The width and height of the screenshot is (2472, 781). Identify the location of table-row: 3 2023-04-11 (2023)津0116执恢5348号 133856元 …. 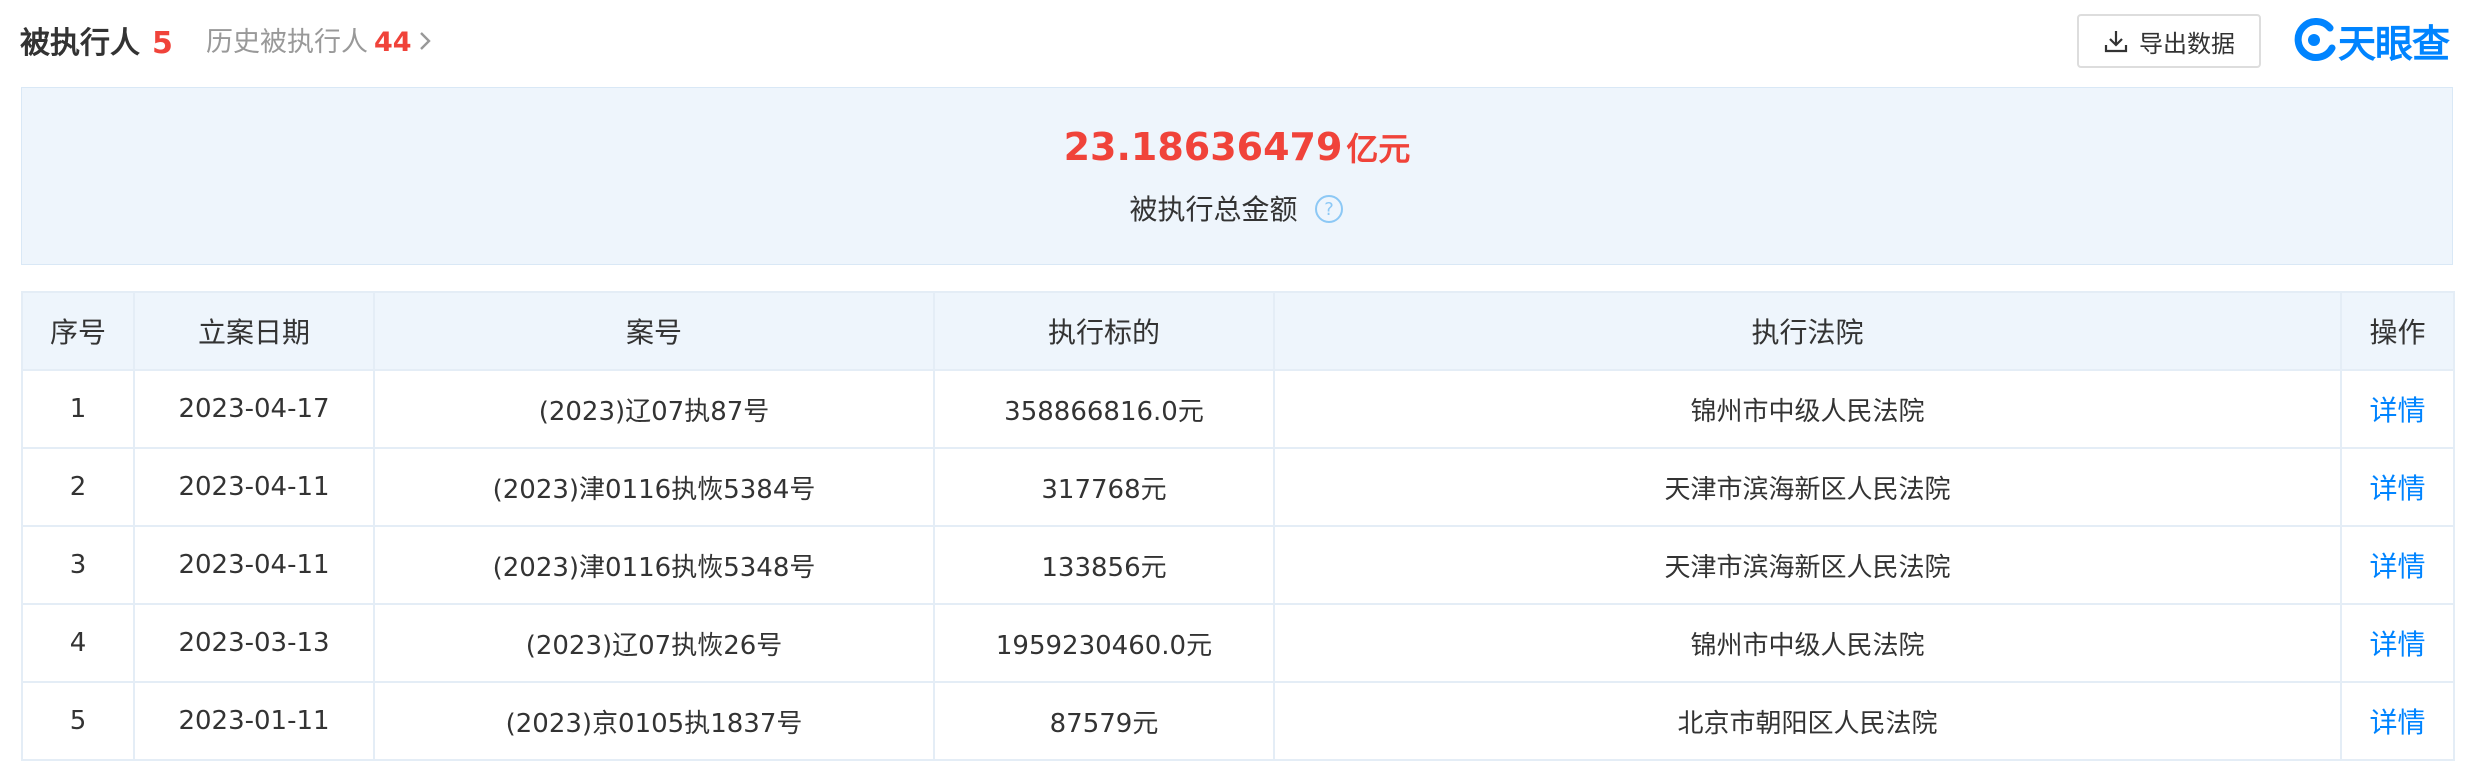
(1238, 565).